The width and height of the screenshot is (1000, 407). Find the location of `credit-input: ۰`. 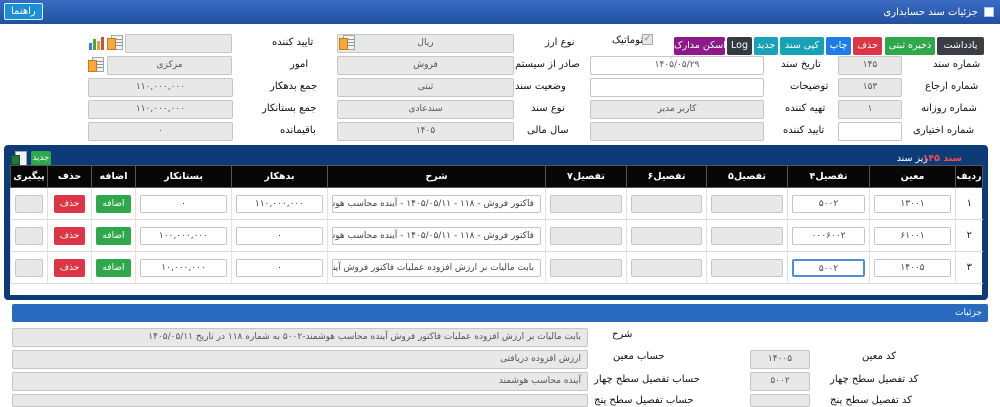

credit-input: ۰ is located at coordinates (183, 203).